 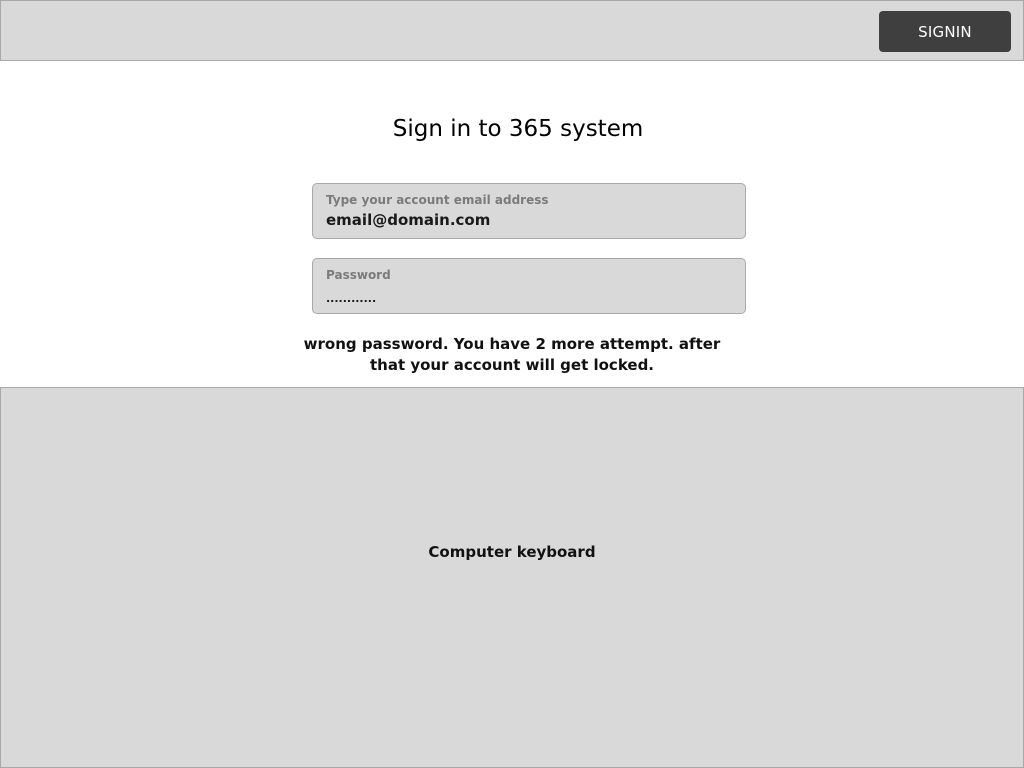 I want to click on email-field: Type your account email address, so click(x=529, y=211).